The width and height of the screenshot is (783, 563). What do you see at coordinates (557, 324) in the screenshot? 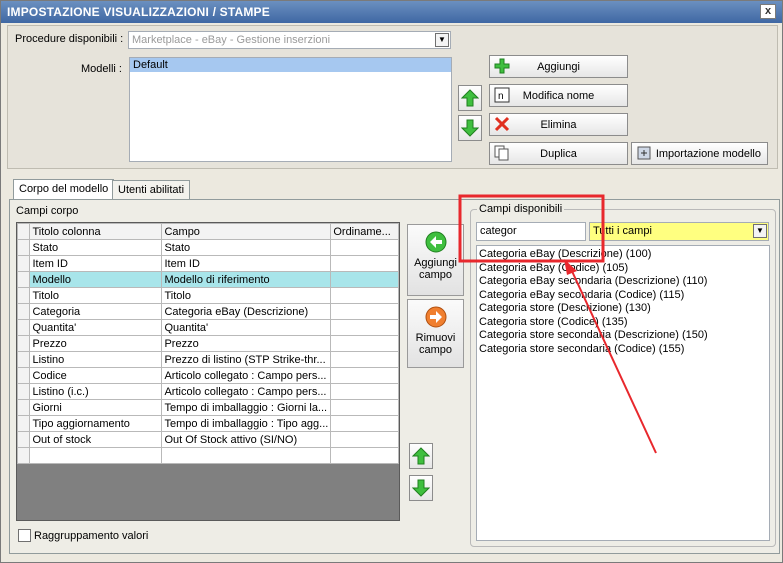
I see `annotation-overlay` at bounding box center [557, 324].